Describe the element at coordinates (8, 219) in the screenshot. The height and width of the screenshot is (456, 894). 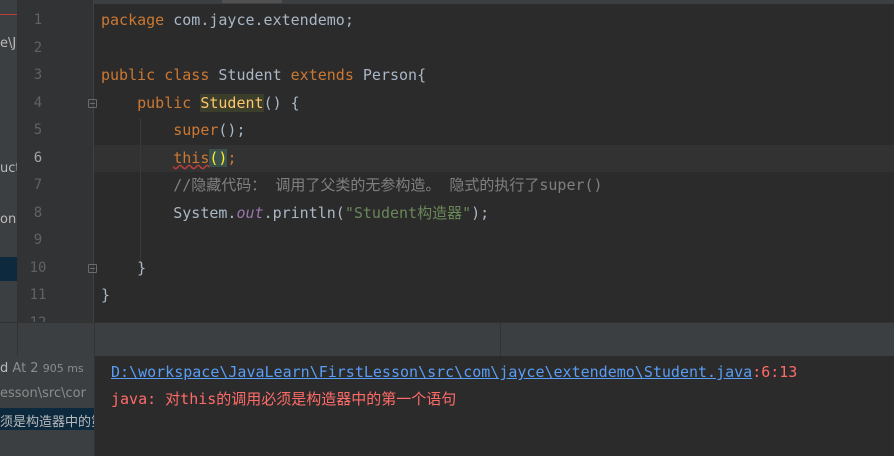
I see `project-tree-fragment: on` at that location.